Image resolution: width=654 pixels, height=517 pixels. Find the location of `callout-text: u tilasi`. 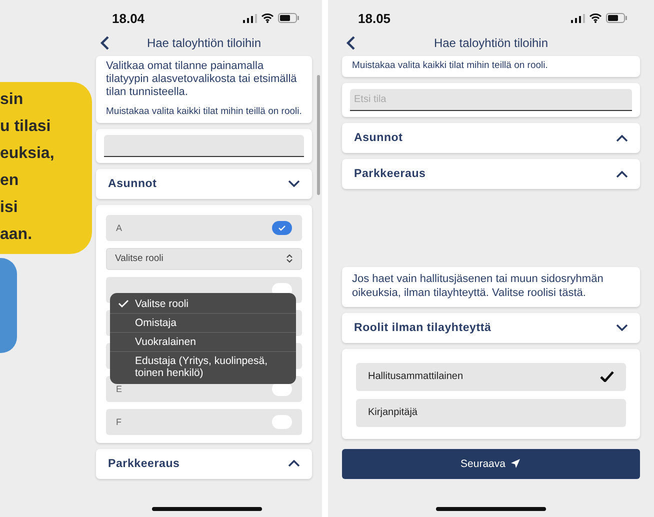

callout-text: u tilasi is located at coordinates (26, 127).